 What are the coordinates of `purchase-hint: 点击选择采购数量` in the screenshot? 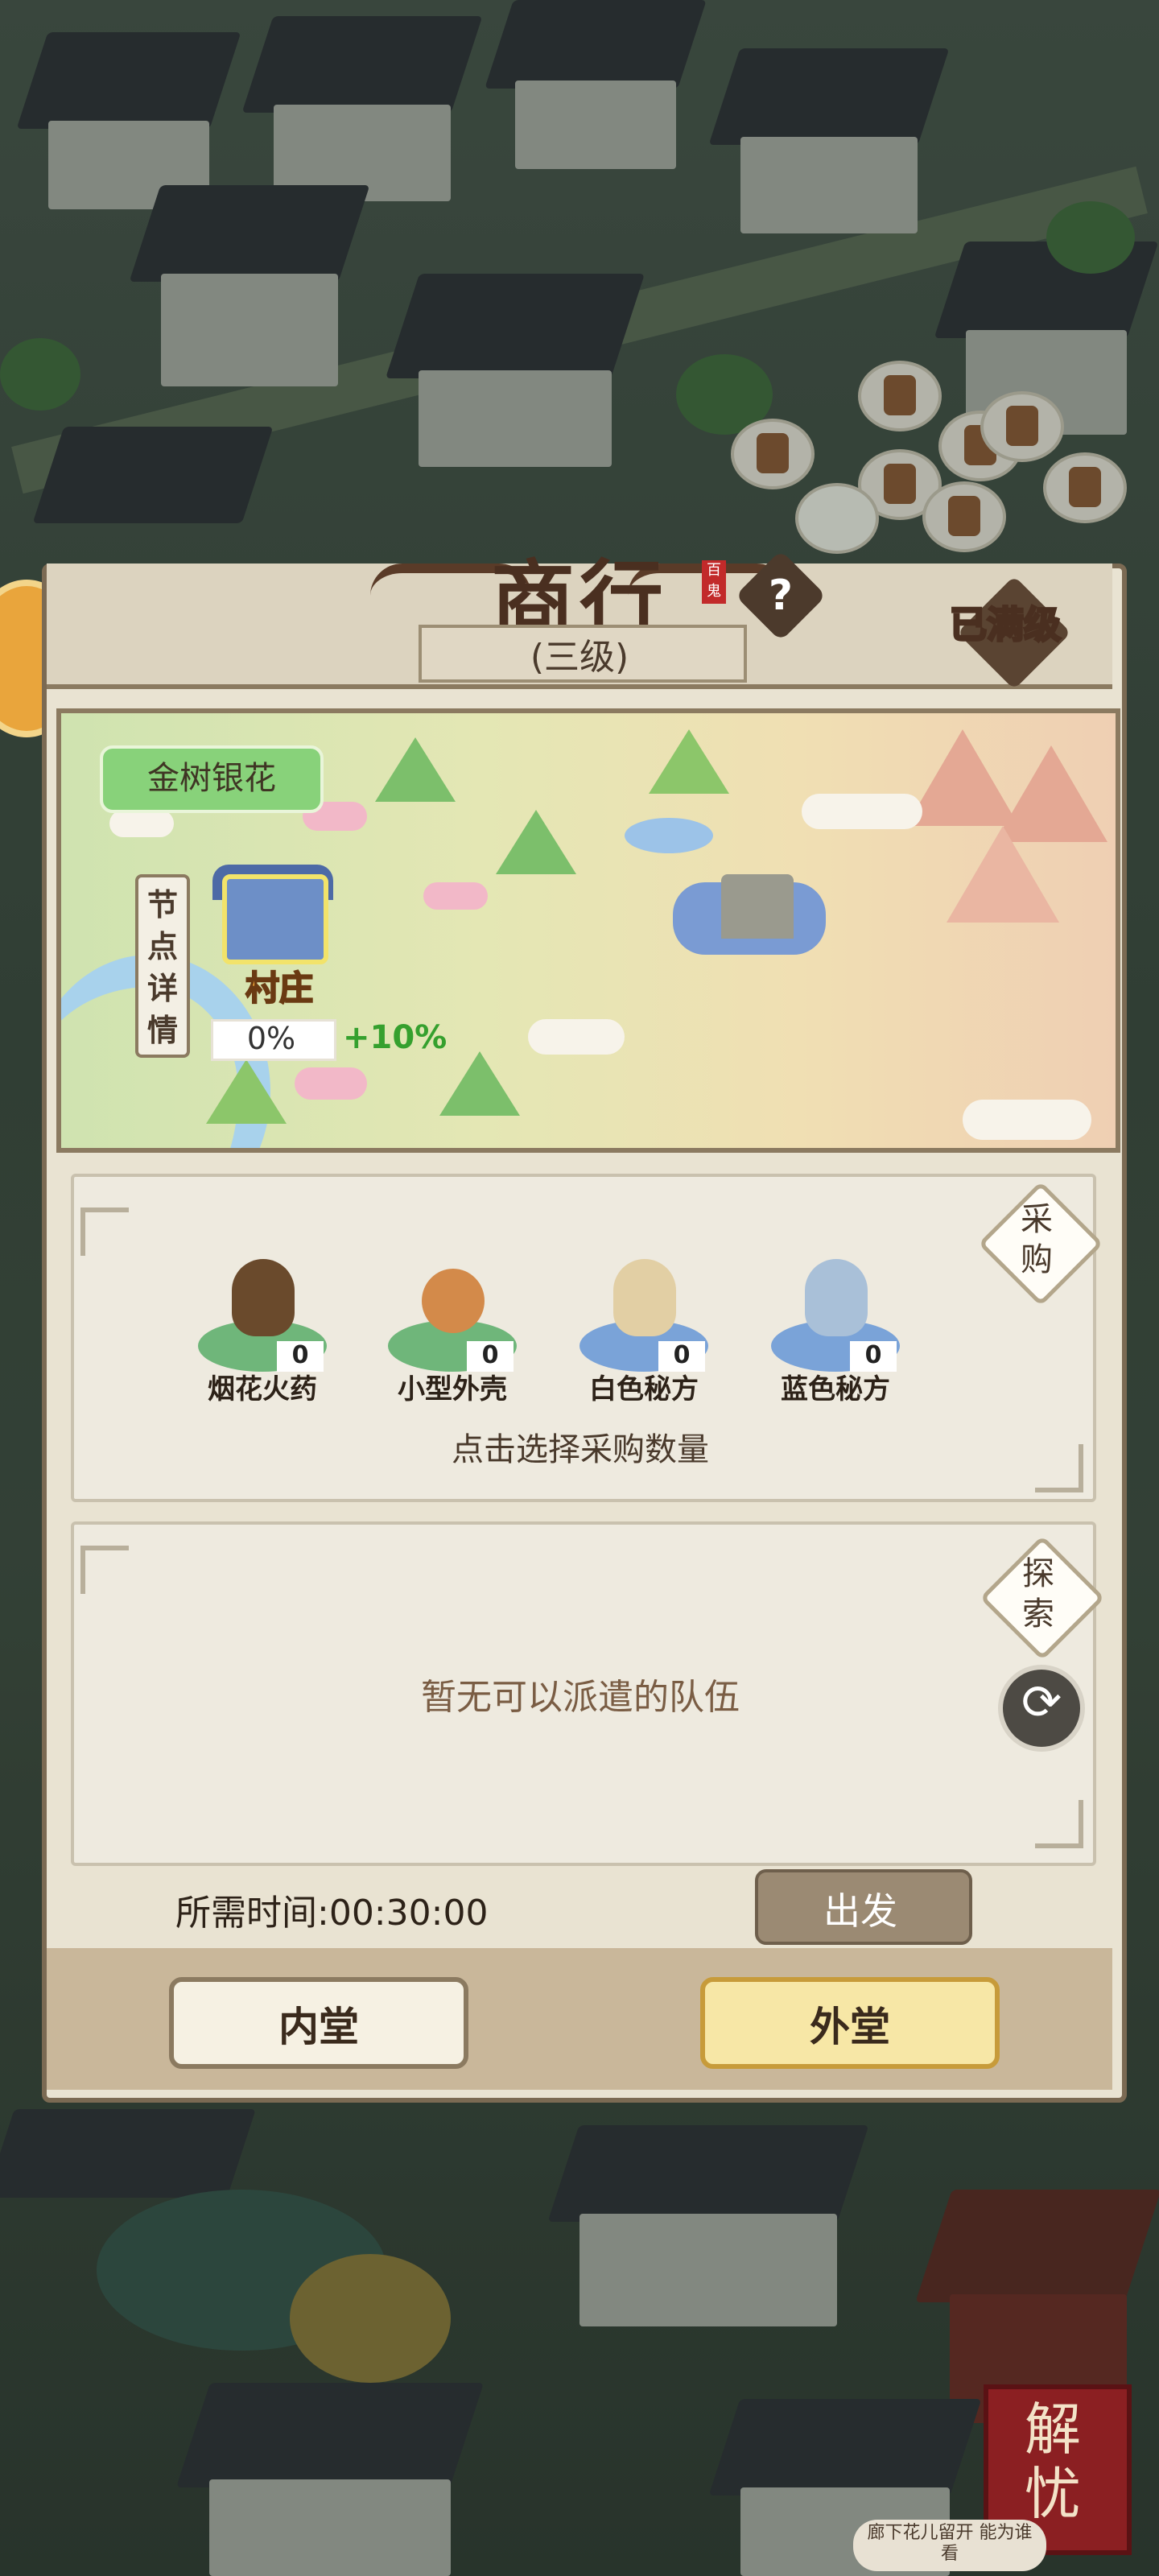 It's located at (580, 1449).